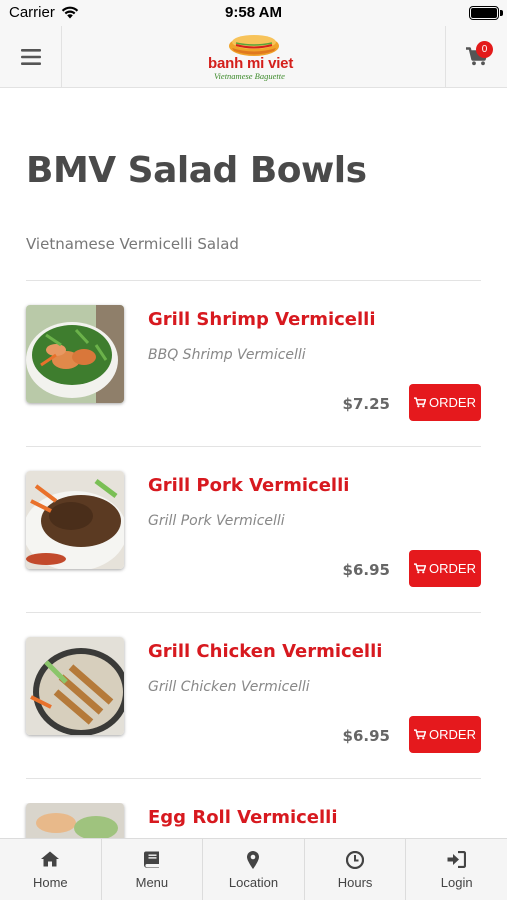 This screenshot has width=507, height=900. I want to click on clock-icon, so click(355, 860).